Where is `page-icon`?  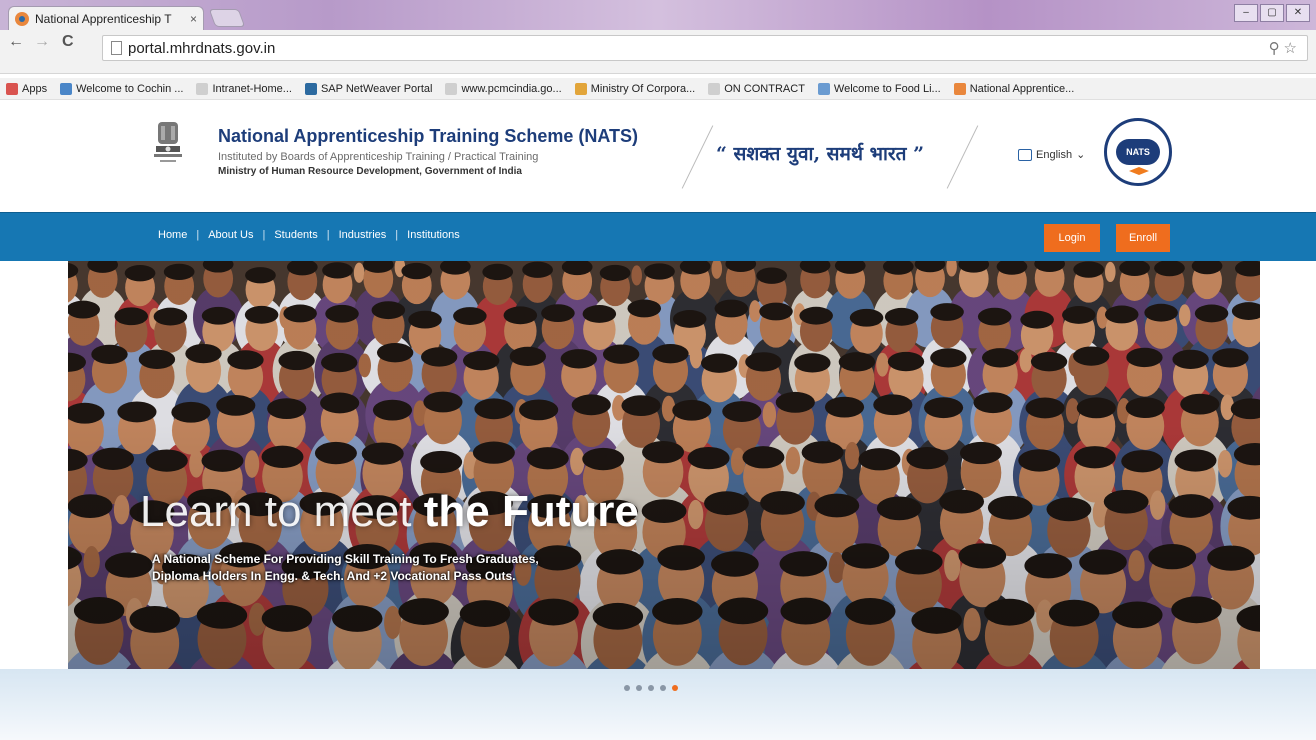 page-icon is located at coordinates (116, 48).